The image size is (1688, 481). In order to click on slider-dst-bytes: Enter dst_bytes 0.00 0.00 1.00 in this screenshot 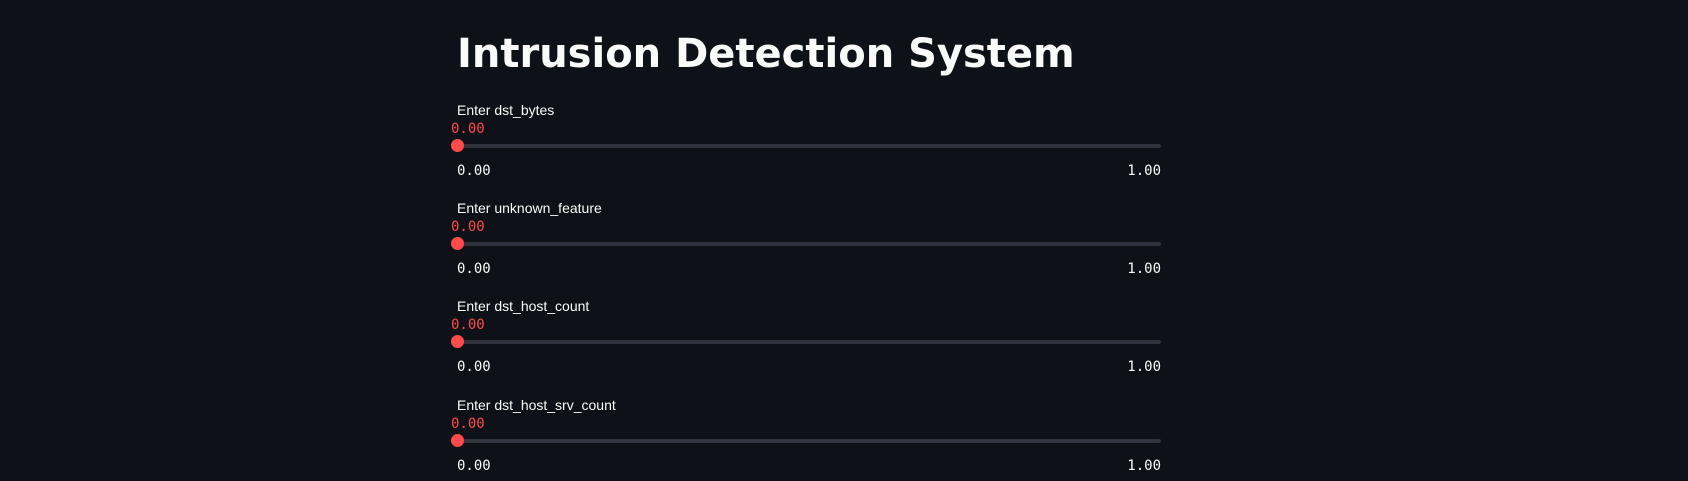, I will do `click(806, 141)`.